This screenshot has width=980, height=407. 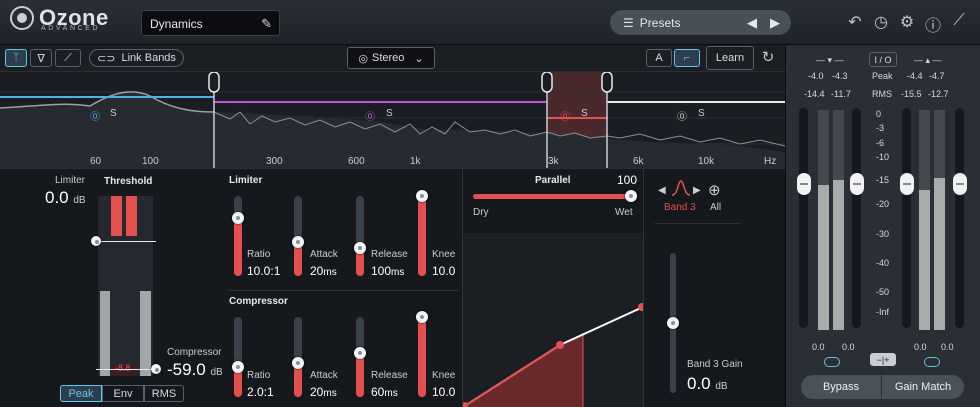 What do you see at coordinates (384, 392) in the screenshot?
I see `compressor-release-readout: 60ms` at bounding box center [384, 392].